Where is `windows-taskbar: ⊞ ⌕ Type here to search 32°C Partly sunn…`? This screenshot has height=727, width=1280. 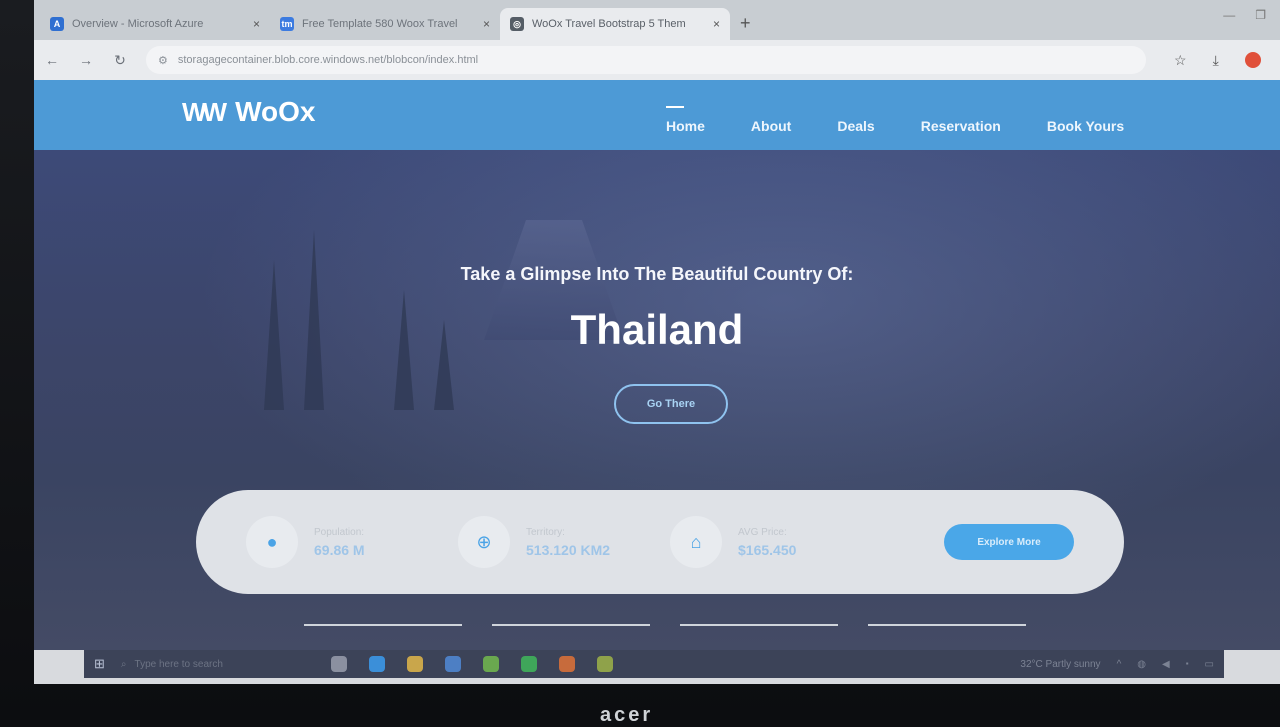
windows-taskbar: ⊞ ⌕ Type here to search 32°C Partly sunn… is located at coordinates (654, 664).